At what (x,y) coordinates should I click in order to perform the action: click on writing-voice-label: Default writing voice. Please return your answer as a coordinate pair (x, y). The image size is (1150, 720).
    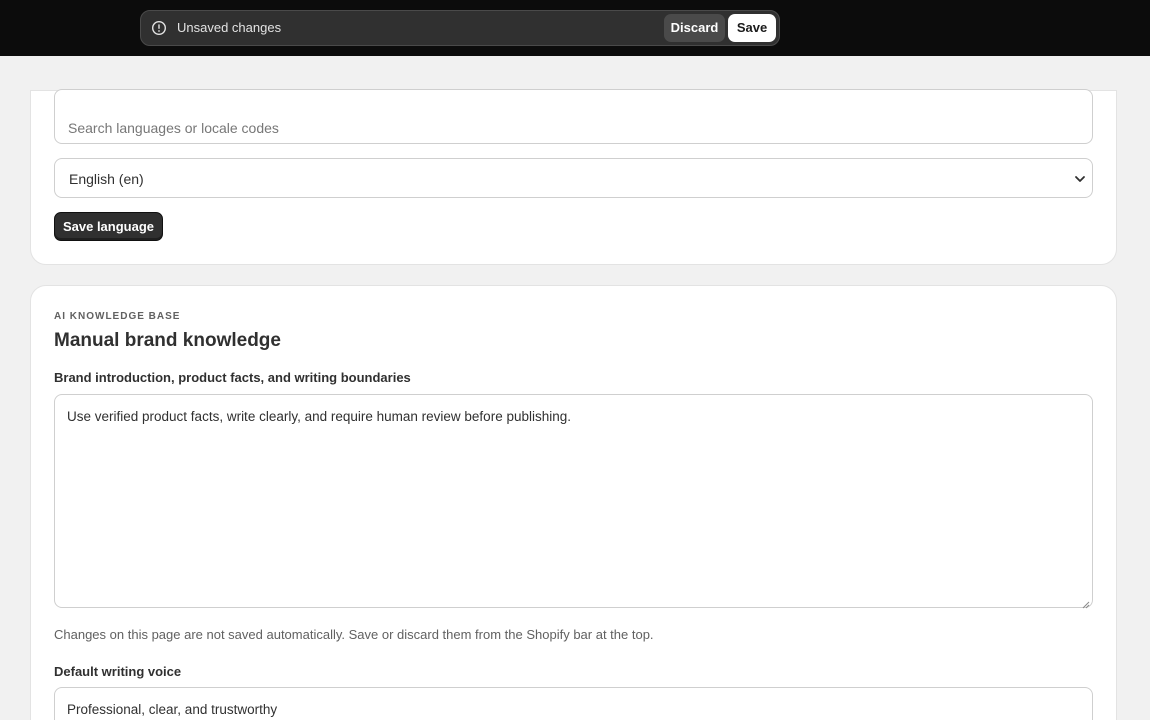
    Looking at the image, I should click on (118, 671).